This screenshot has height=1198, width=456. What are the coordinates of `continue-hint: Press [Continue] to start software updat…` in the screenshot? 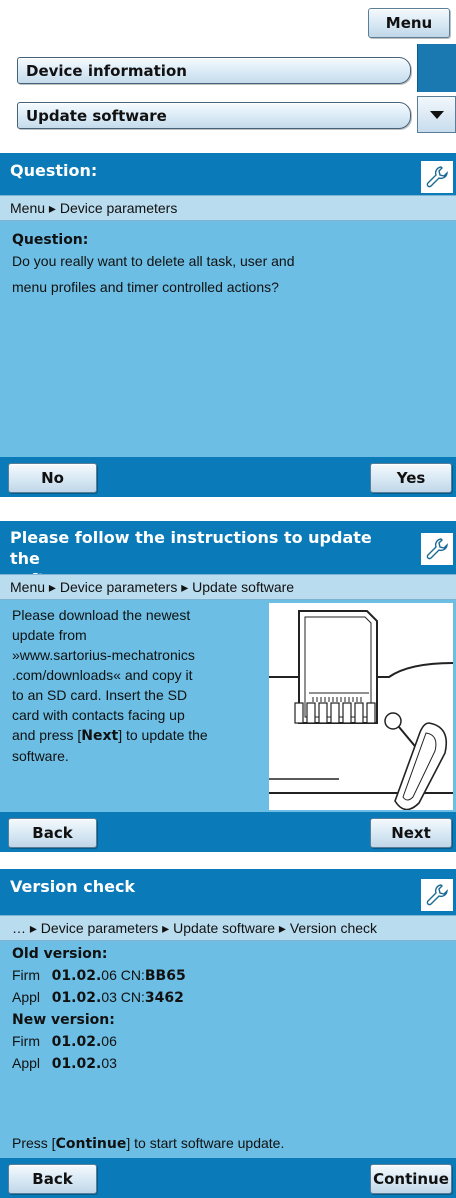 It's located at (148, 1144).